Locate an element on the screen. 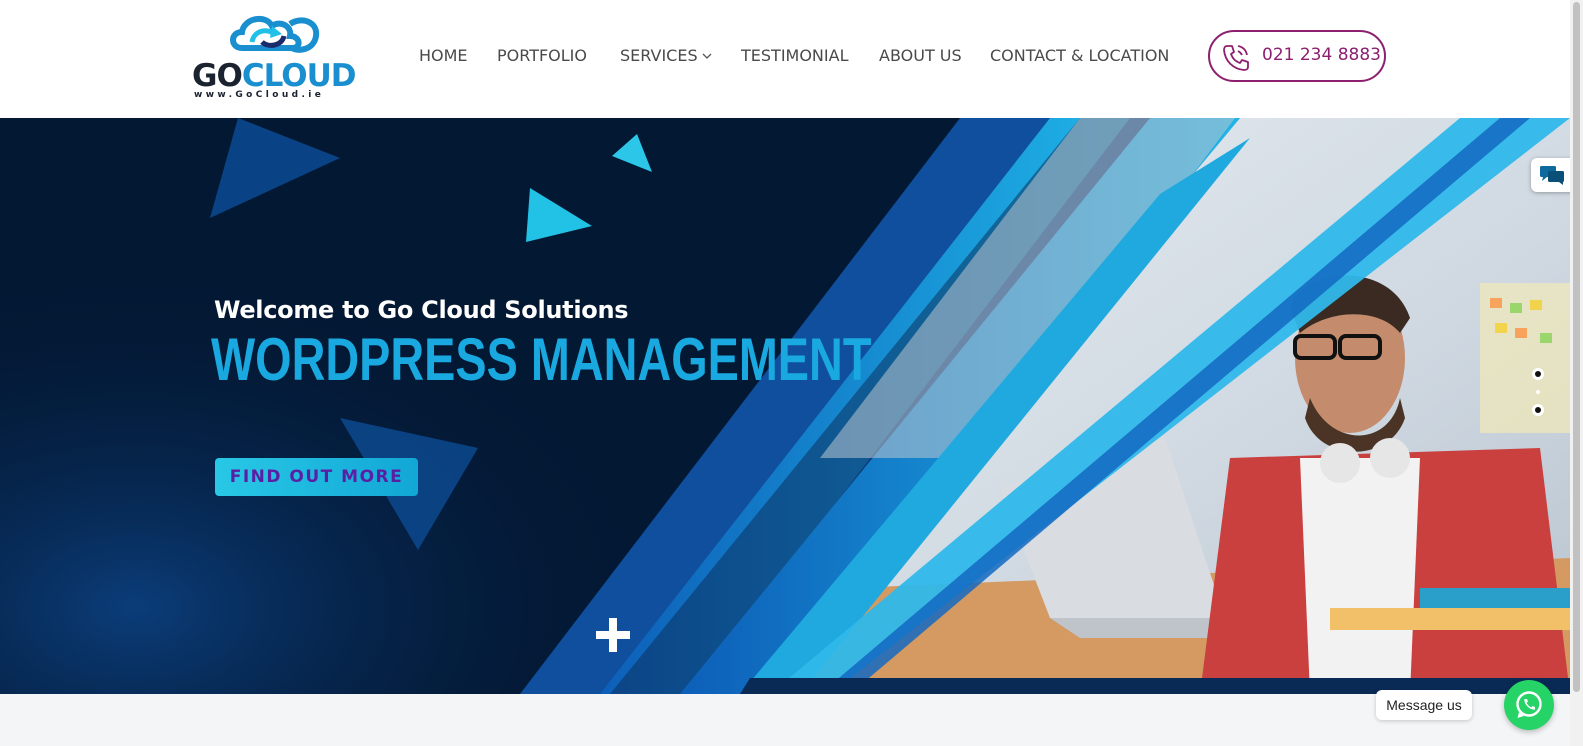 The image size is (1583, 746). page-scrollbar is located at coordinates (1576, 373).